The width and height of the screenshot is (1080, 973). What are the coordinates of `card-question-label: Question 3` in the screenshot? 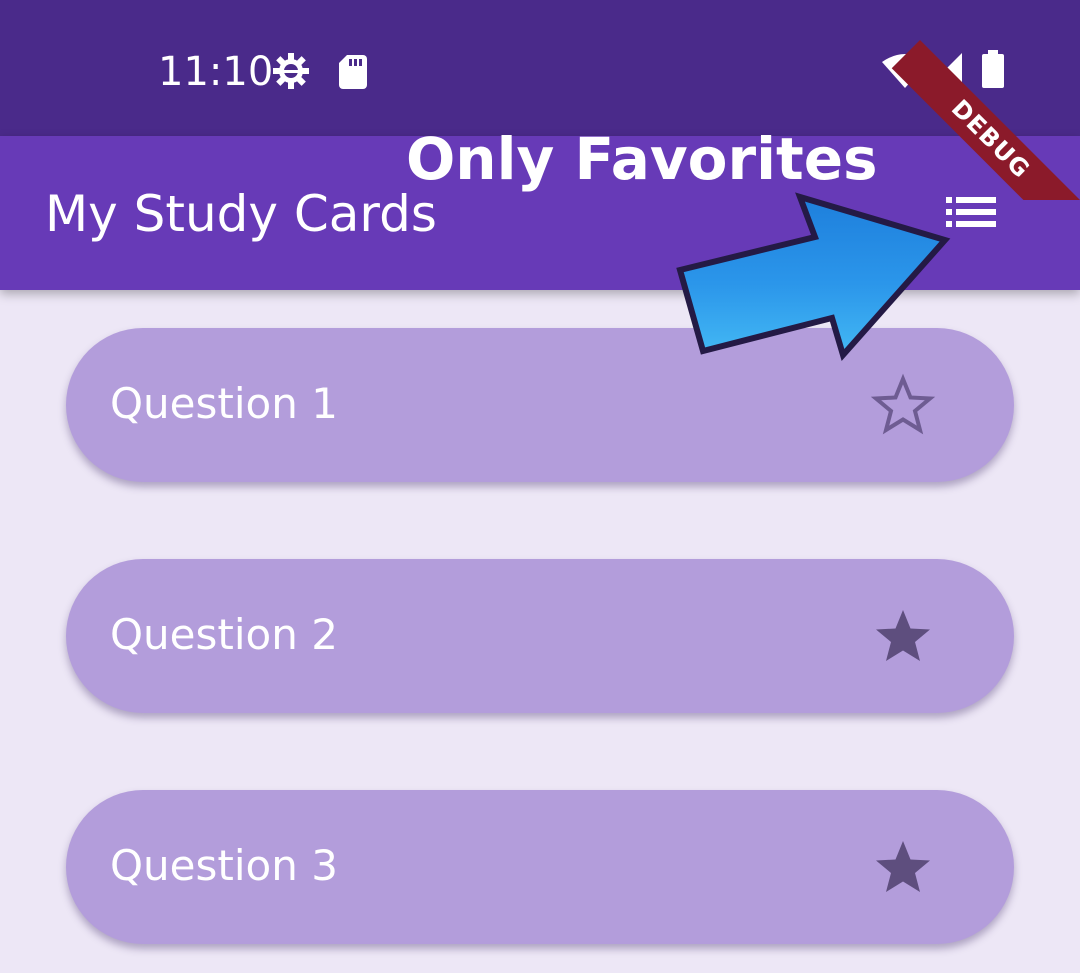 It's located at (224, 865).